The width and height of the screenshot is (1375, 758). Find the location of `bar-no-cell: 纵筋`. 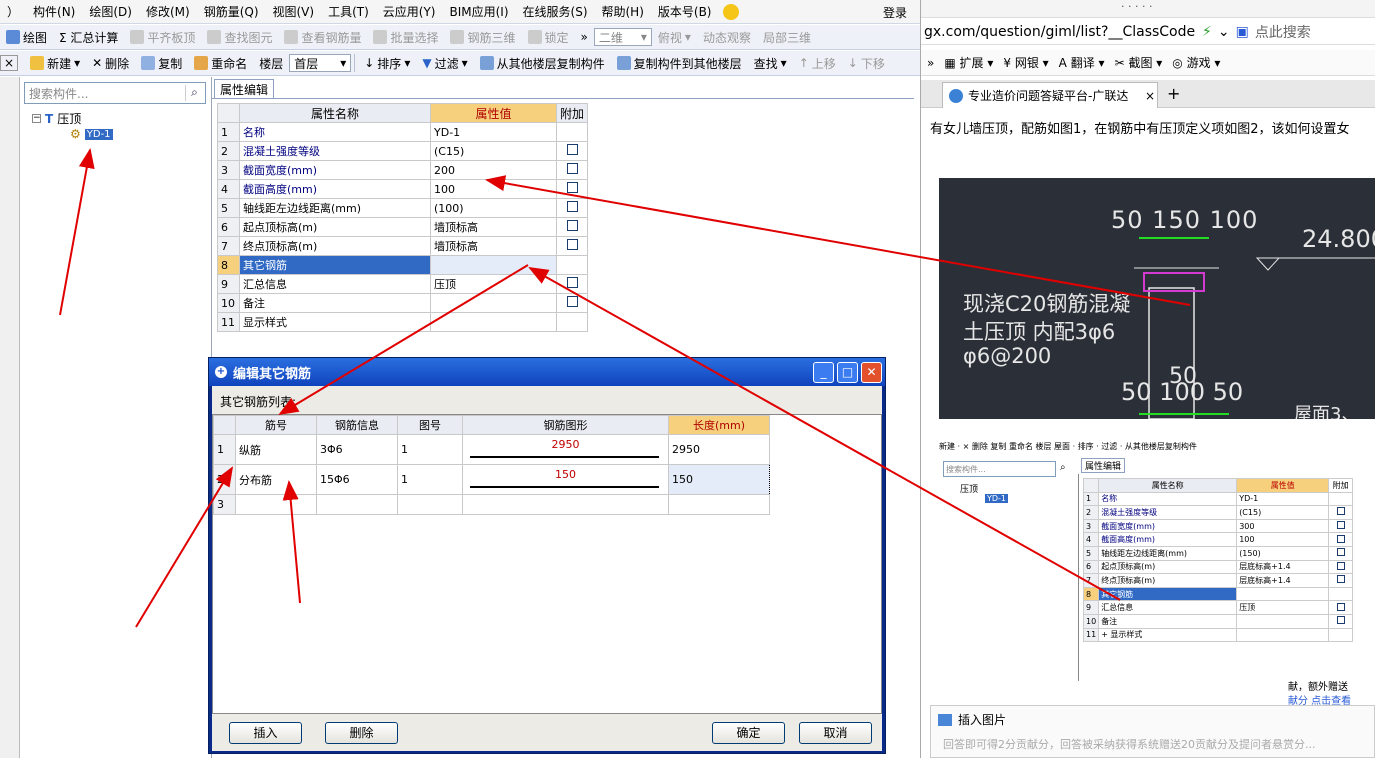

bar-no-cell: 纵筋 is located at coordinates (276, 449).